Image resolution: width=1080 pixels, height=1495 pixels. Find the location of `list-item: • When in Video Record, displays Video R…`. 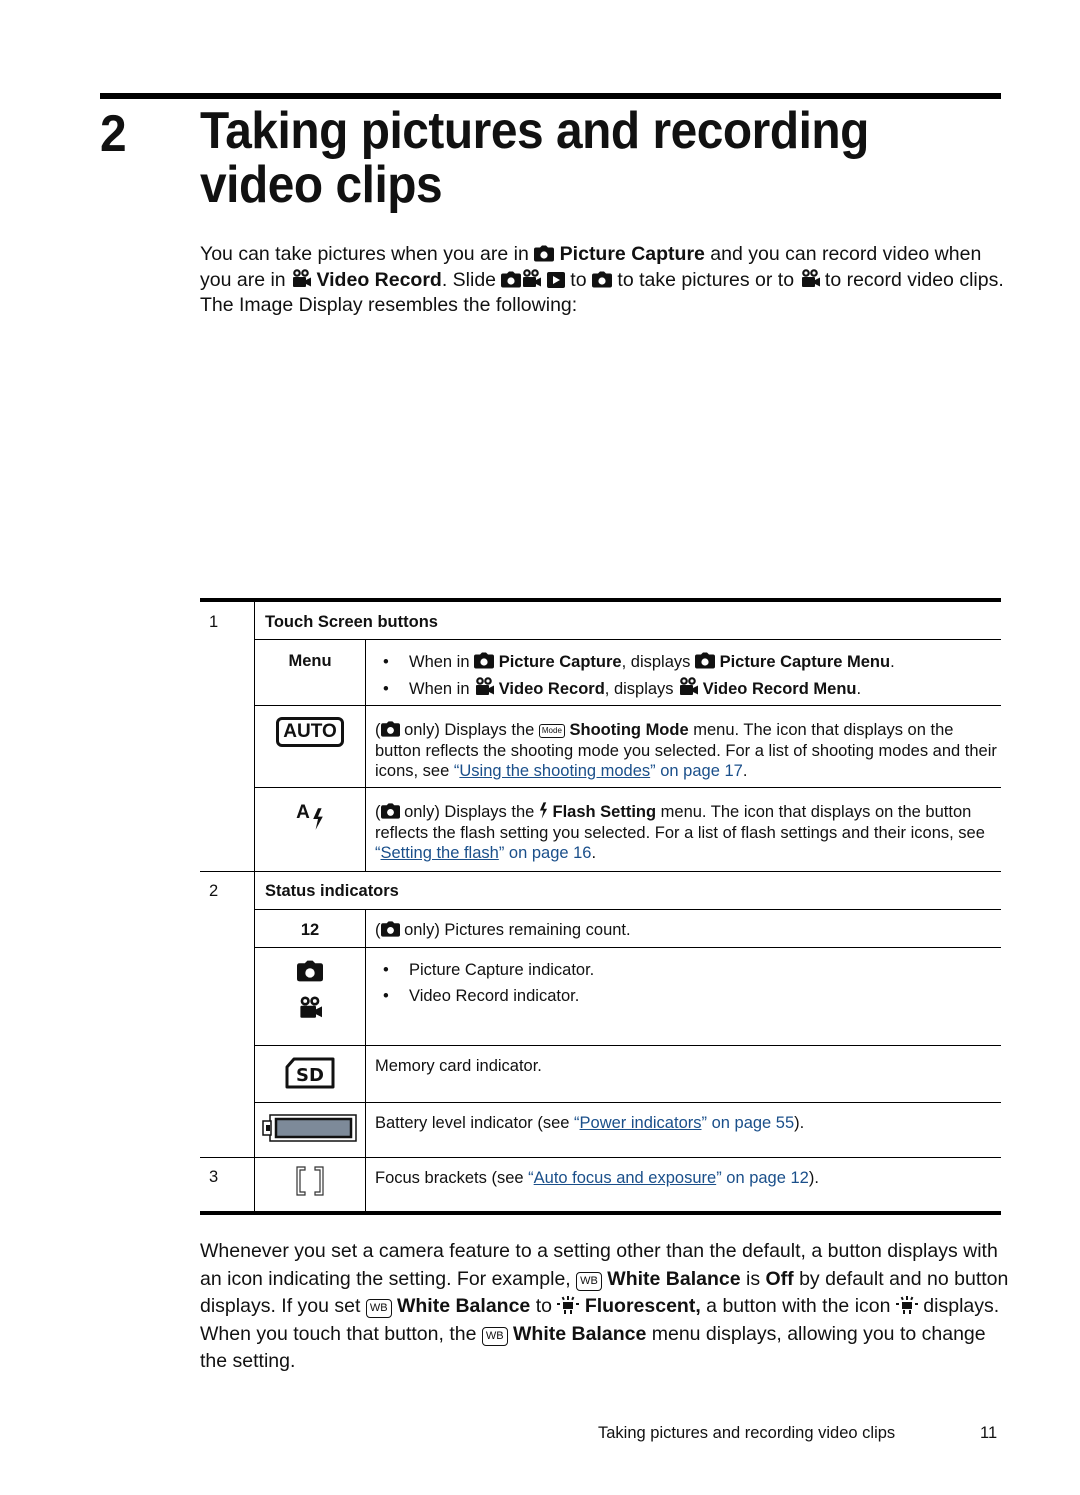

list-item: • When in Video Record, displays Video R… is located at coordinates (685, 689).